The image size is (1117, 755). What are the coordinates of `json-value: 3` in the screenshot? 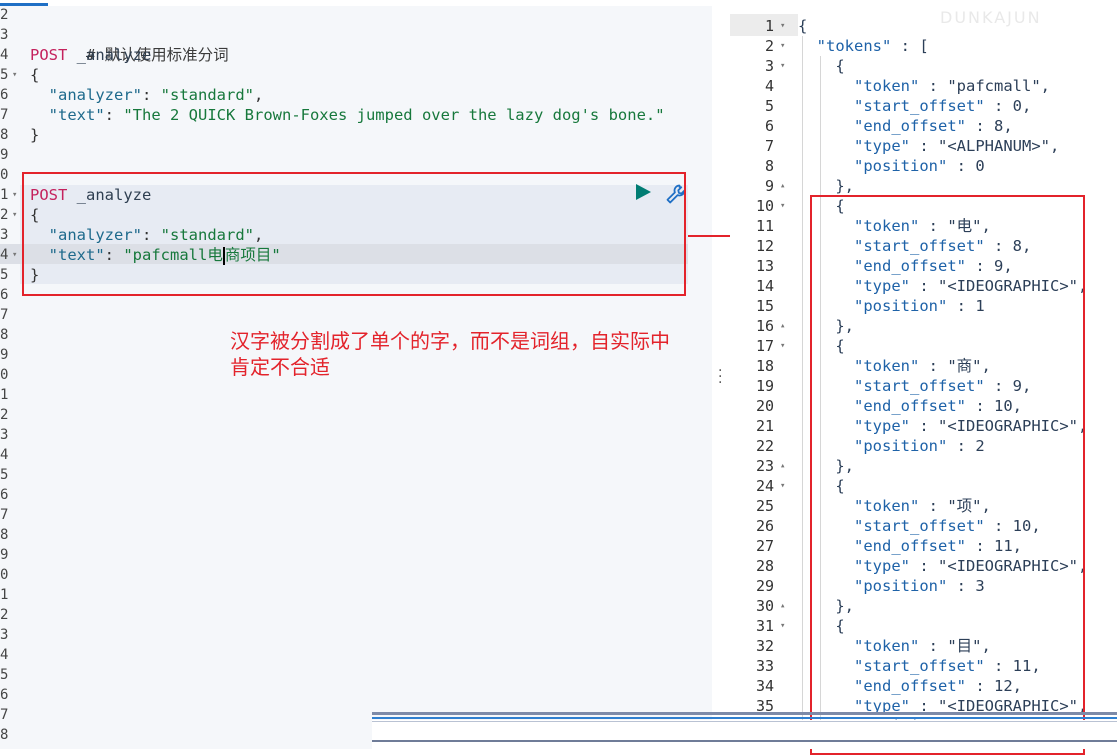 It's located at (980, 586).